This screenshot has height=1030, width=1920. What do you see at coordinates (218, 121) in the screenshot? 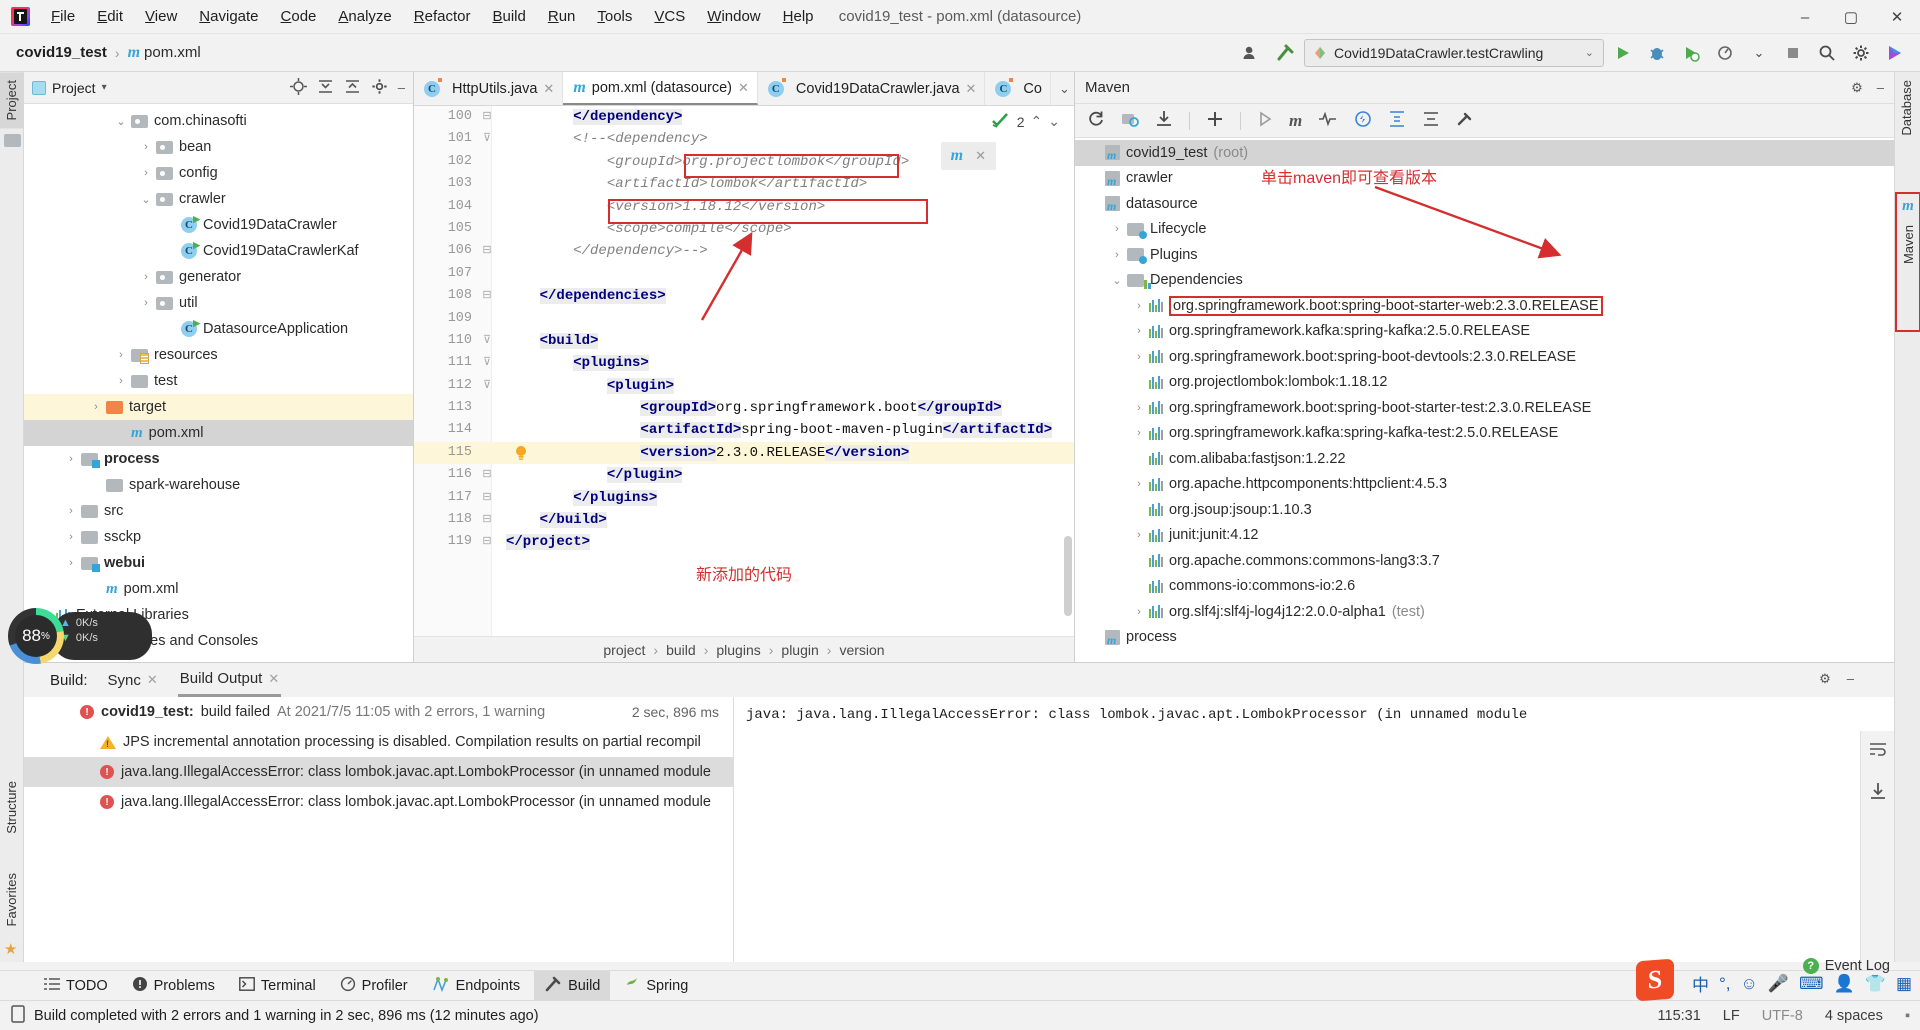
I see `tree-item-com-chinasofti: ⌄ com.chinasofti` at bounding box center [218, 121].